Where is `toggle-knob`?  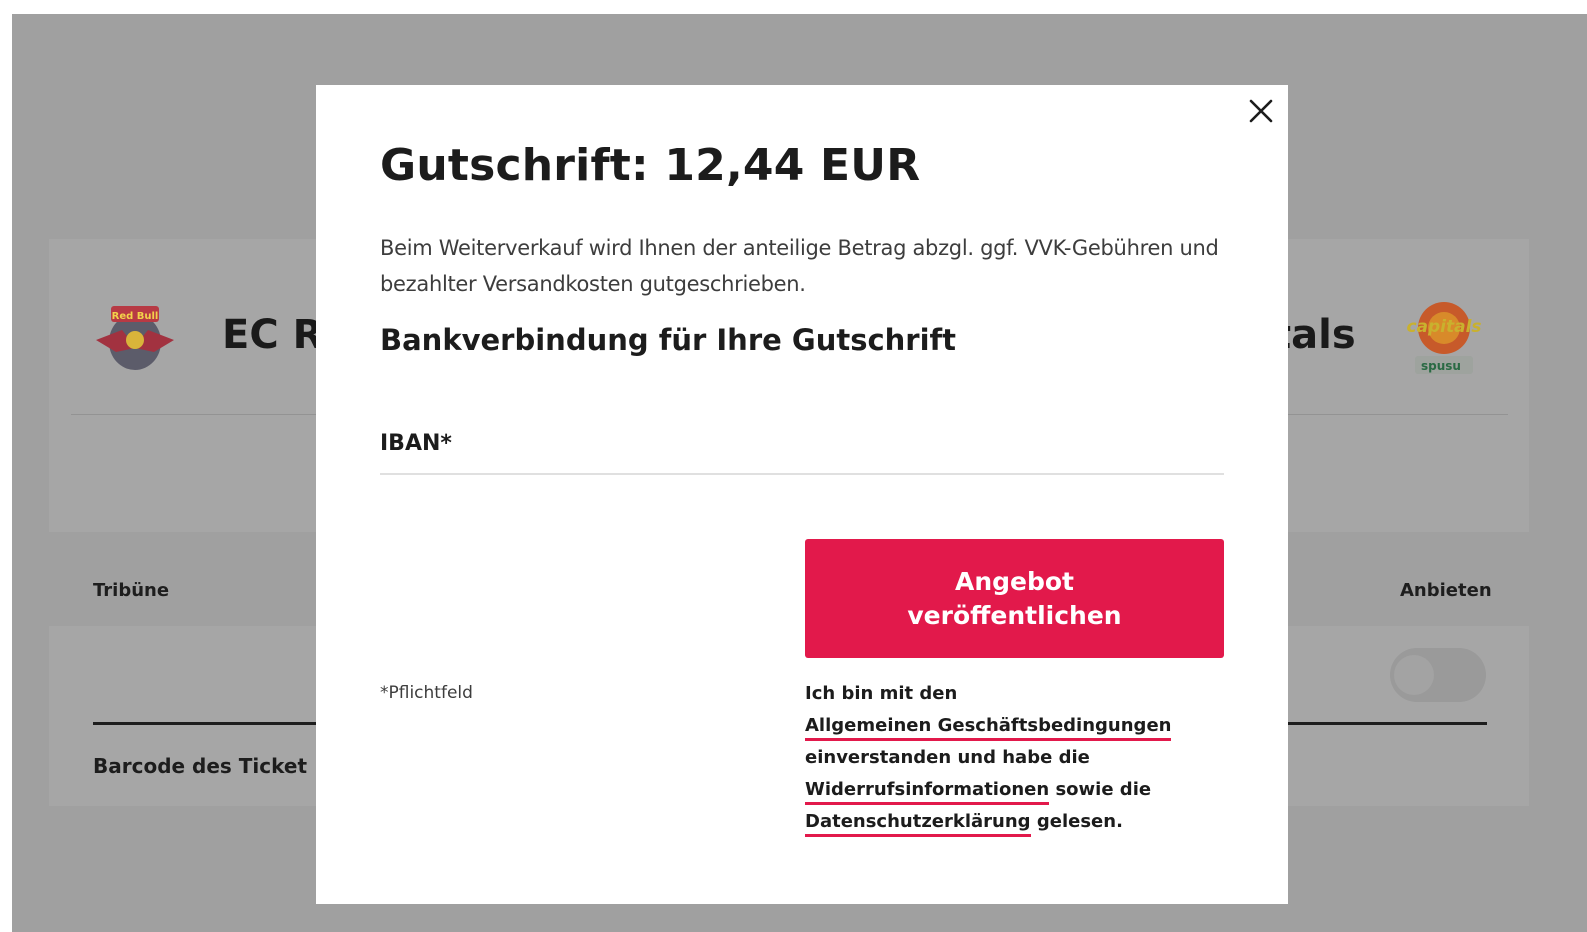 toggle-knob is located at coordinates (1414, 675).